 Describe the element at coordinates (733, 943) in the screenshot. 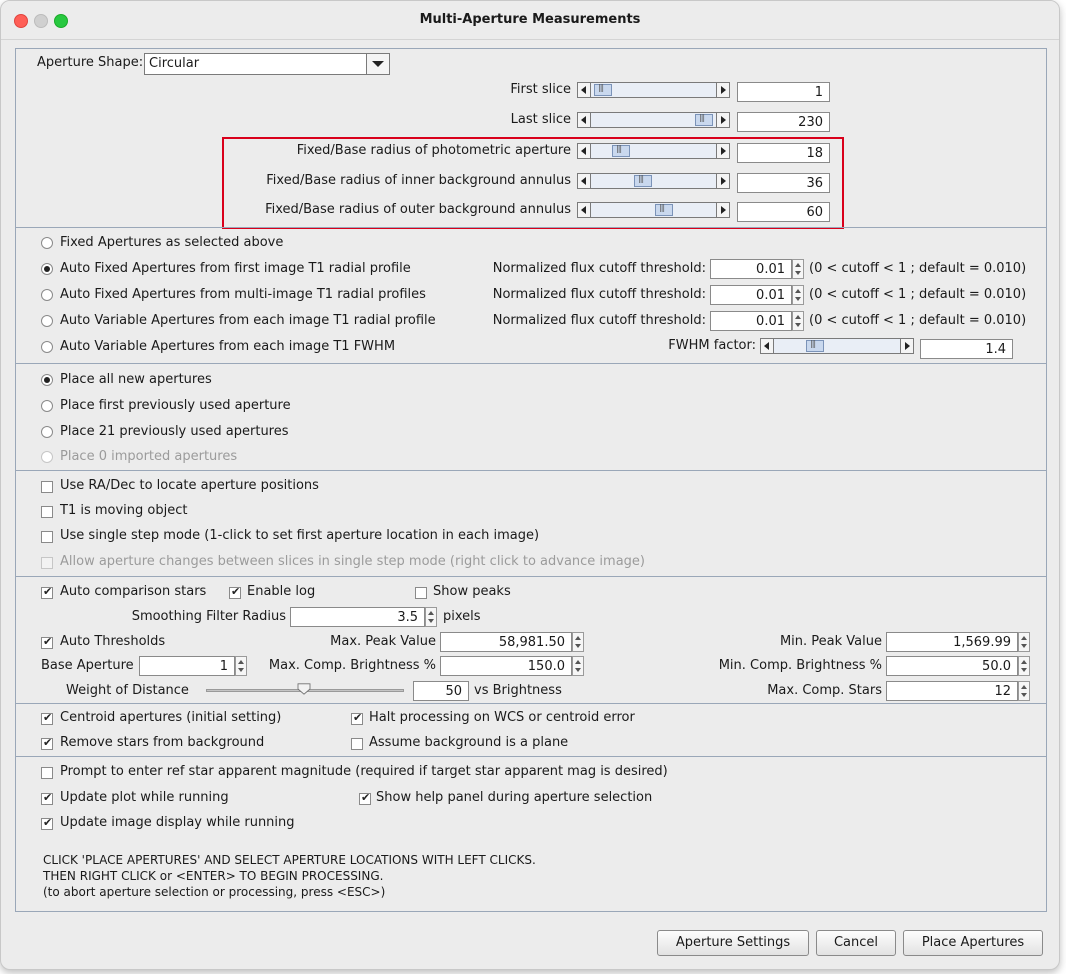

I see `aperture-settings-button: Aperture Settings` at that location.